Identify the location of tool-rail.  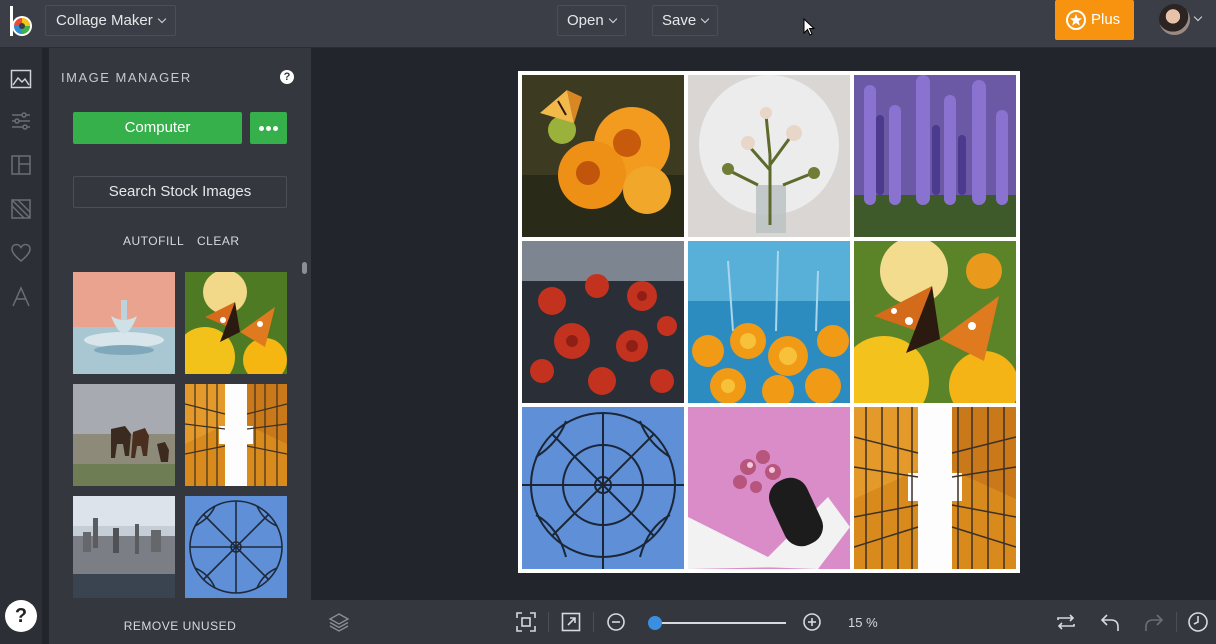
(21, 346).